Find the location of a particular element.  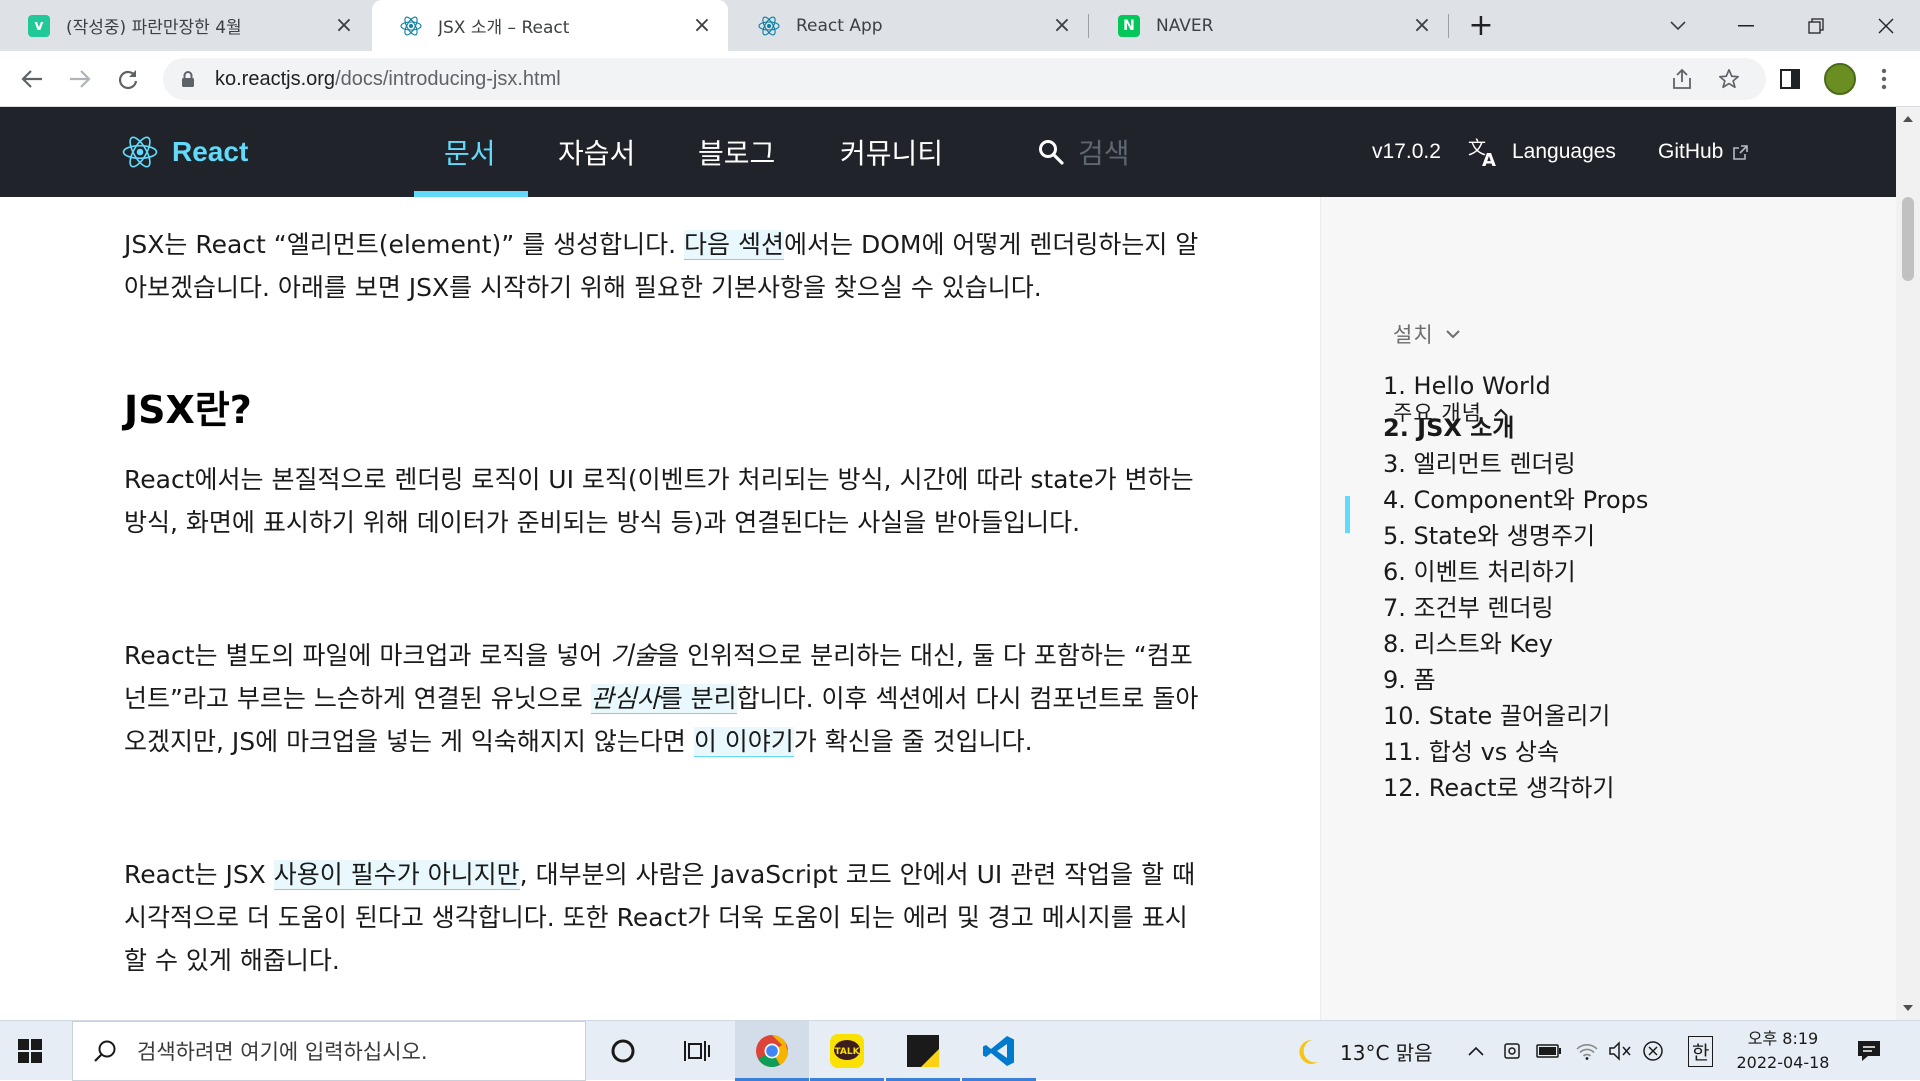

svg-text: TALK is located at coordinates (847, 1052).